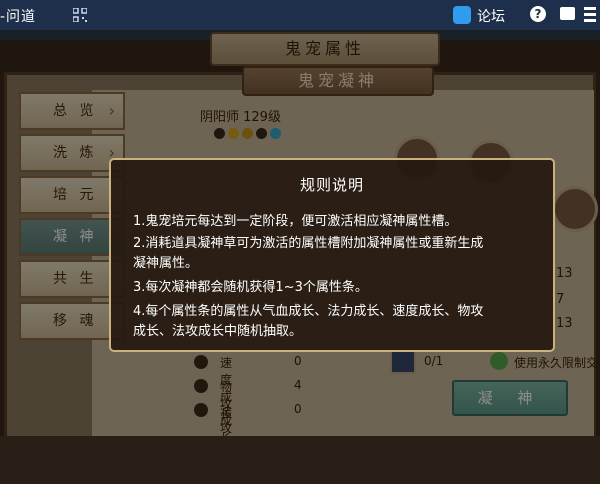 The width and height of the screenshot is (600, 484). What do you see at coordinates (300, 15) in the screenshot?
I see `browser-topbar: -问道 论坛 ?` at bounding box center [300, 15].